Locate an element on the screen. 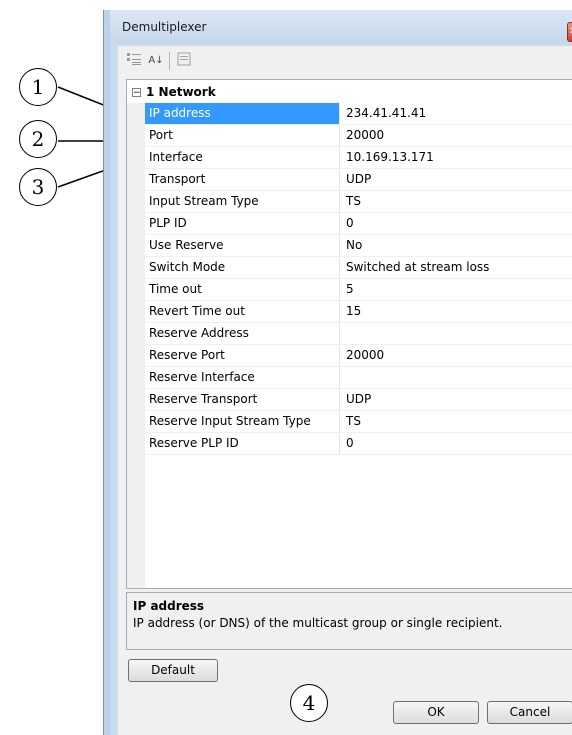  property-row-reserve-address: Reserve Address is located at coordinates (358, 334).